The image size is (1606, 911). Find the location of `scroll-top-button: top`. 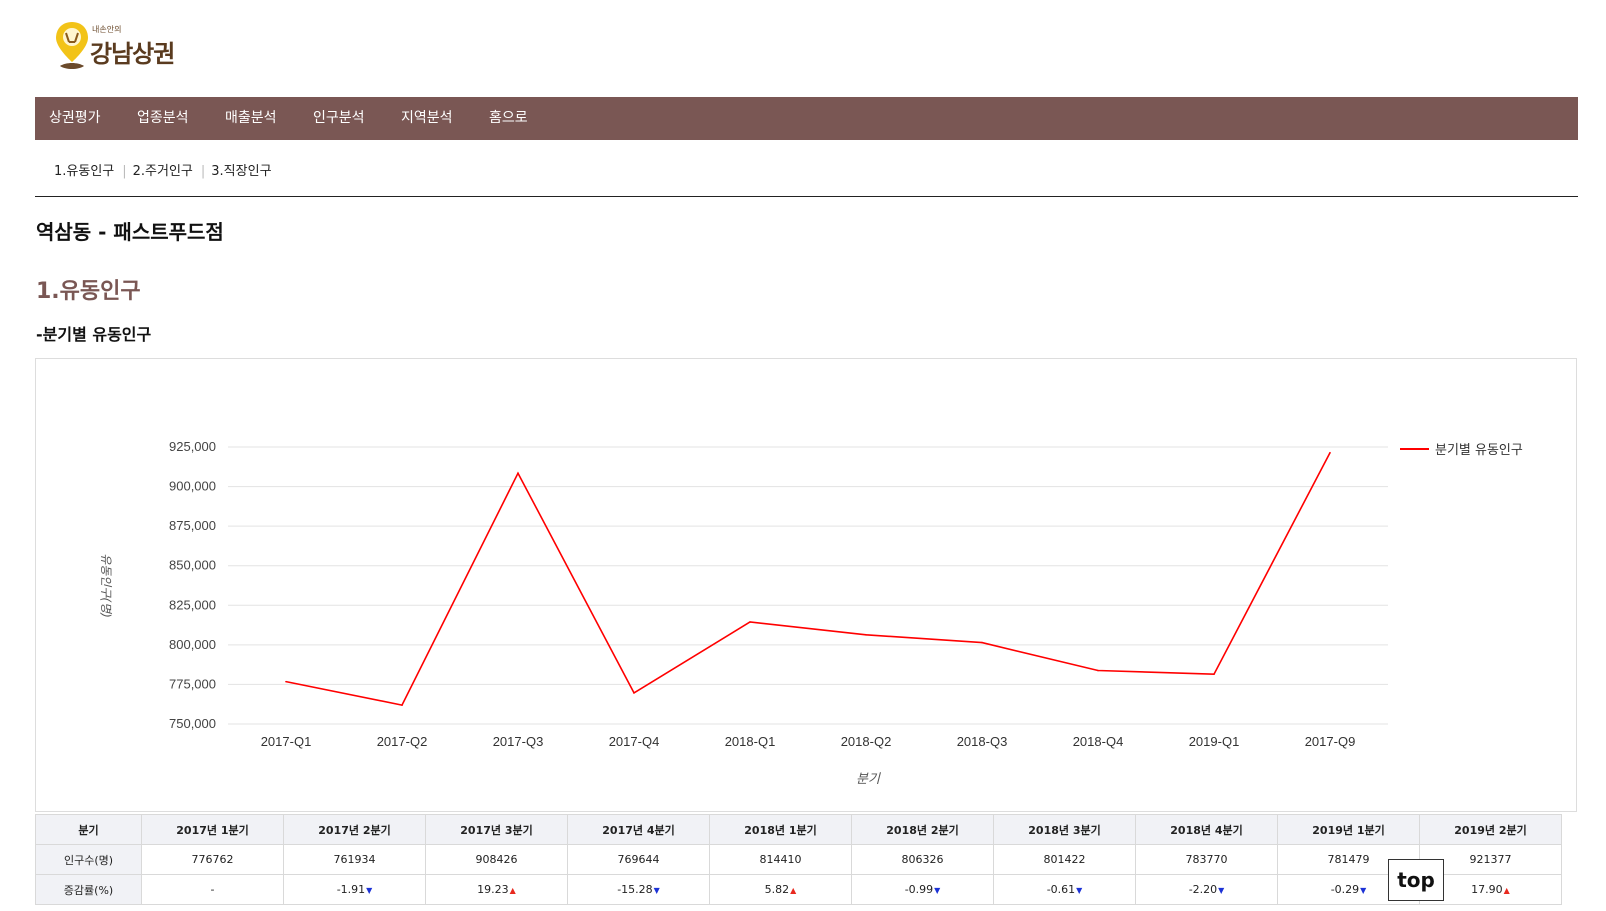

scroll-top-button: top is located at coordinates (1416, 880).